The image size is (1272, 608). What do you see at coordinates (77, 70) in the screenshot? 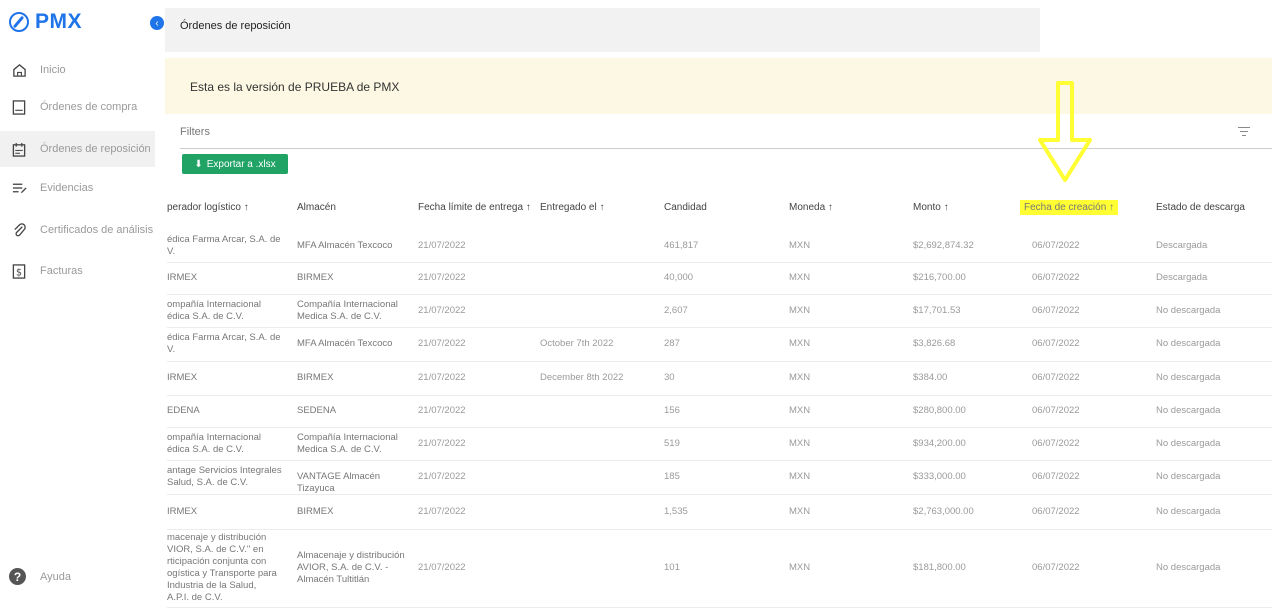
I see `sidebar-item-inicio: Inicio` at bounding box center [77, 70].